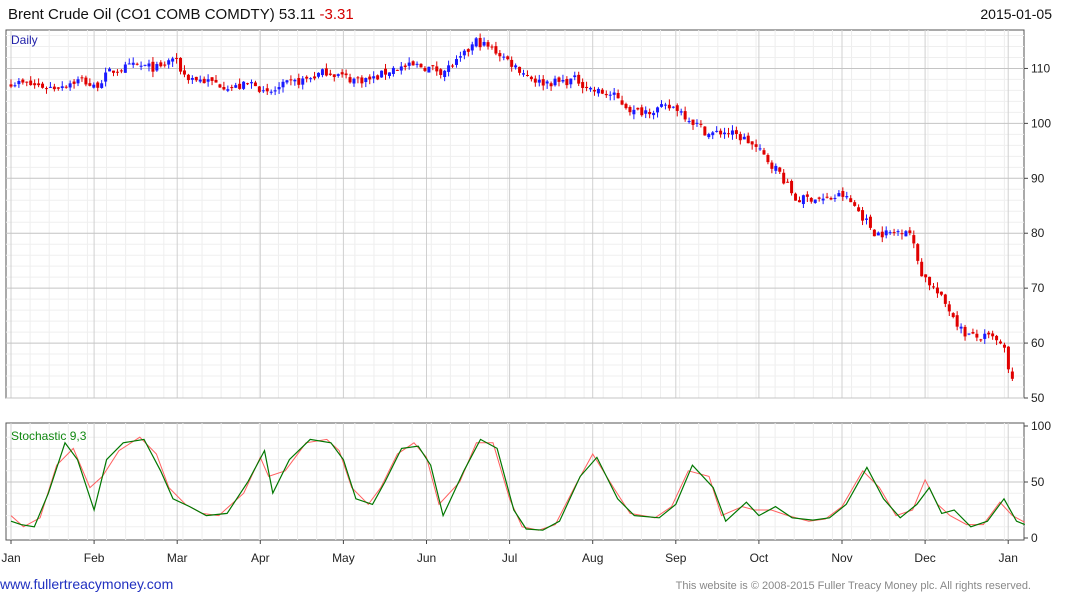 Image resolution: width=1075 pixels, height=600 pixels. What do you see at coordinates (924, 558) in the screenshot?
I see `x-tick-label: Dec` at bounding box center [924, 558].